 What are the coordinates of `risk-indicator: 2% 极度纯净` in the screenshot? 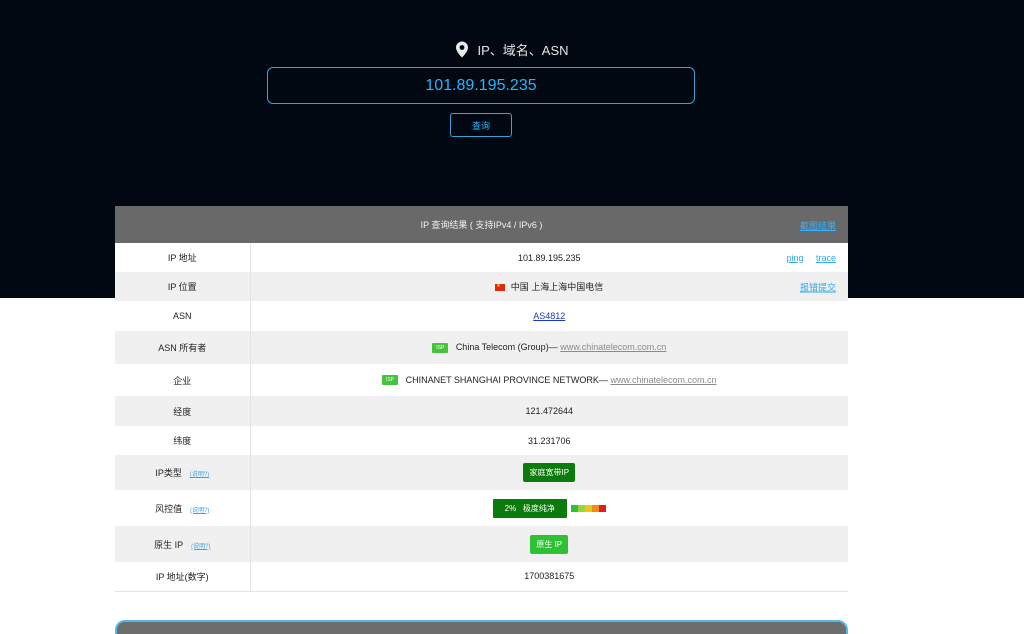 It's located at (549, 508).